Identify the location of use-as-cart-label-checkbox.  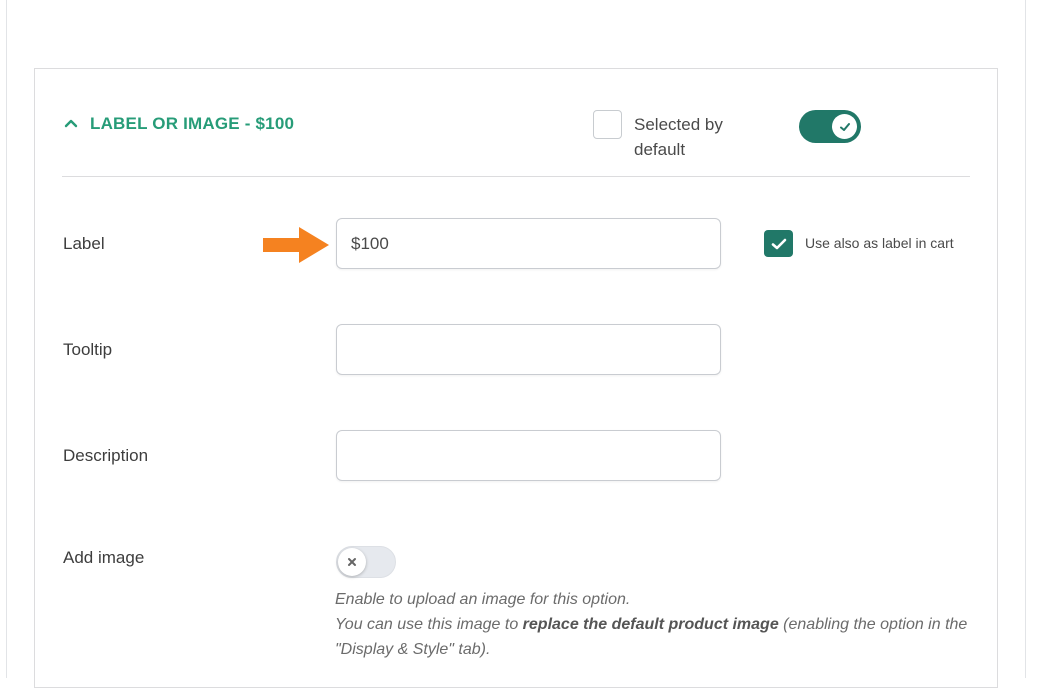
(778, 243).